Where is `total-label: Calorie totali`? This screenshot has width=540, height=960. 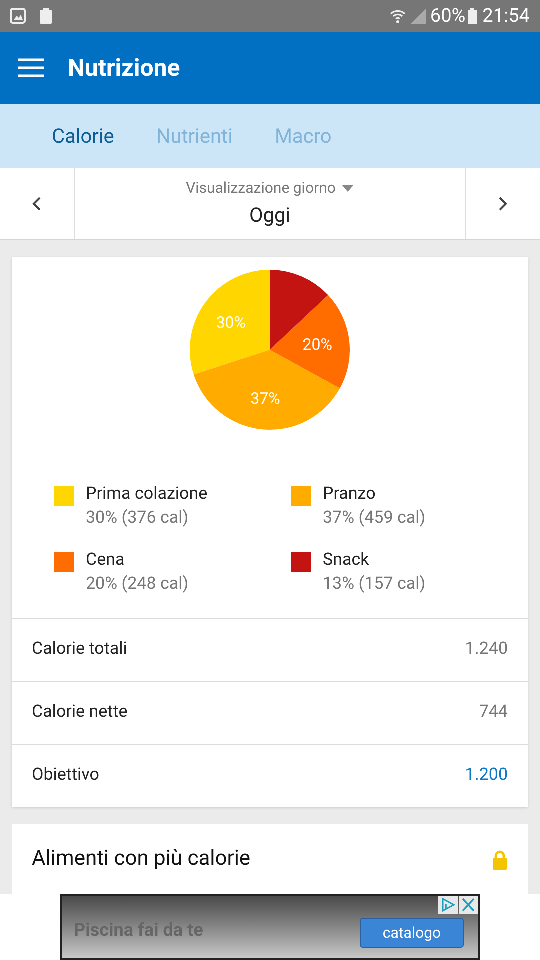
total-label: Calorie totali is located at coordinates (80, 650).